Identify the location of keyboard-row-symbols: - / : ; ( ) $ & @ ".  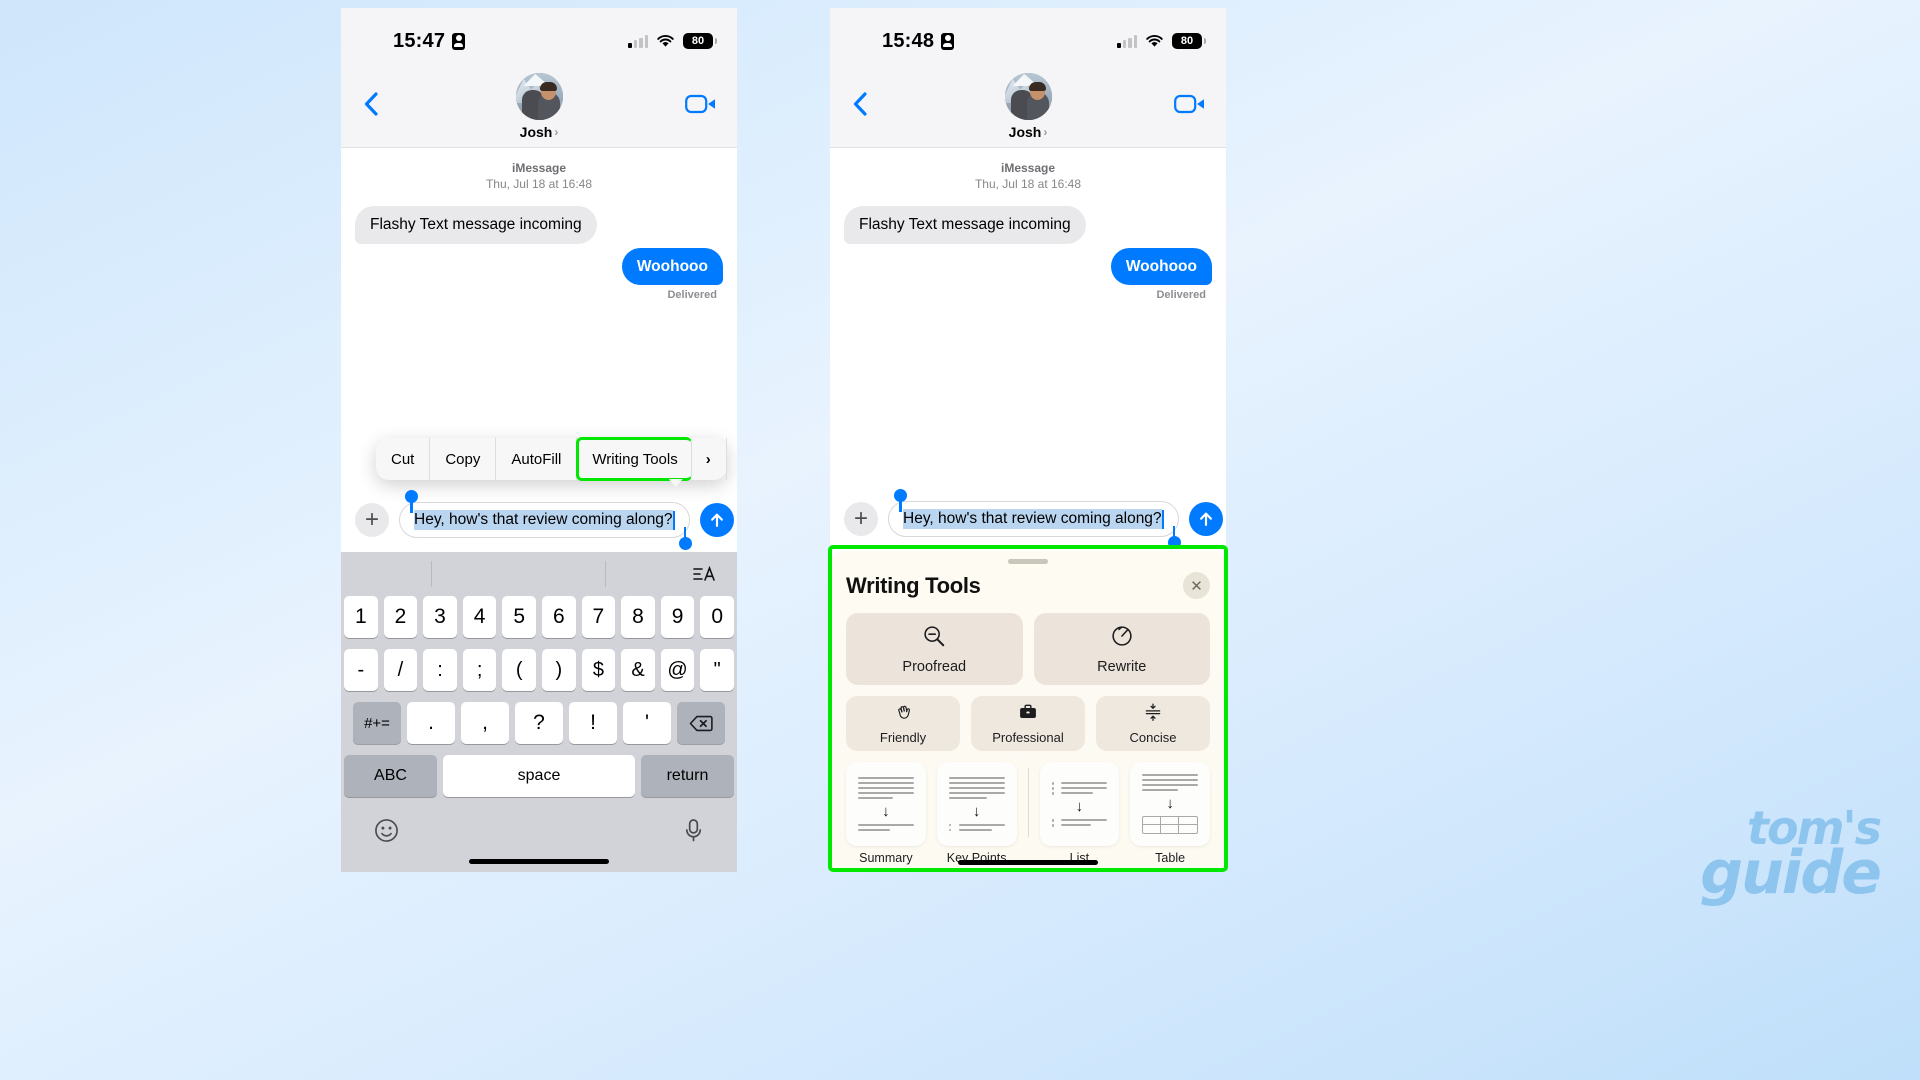
(539, 670).